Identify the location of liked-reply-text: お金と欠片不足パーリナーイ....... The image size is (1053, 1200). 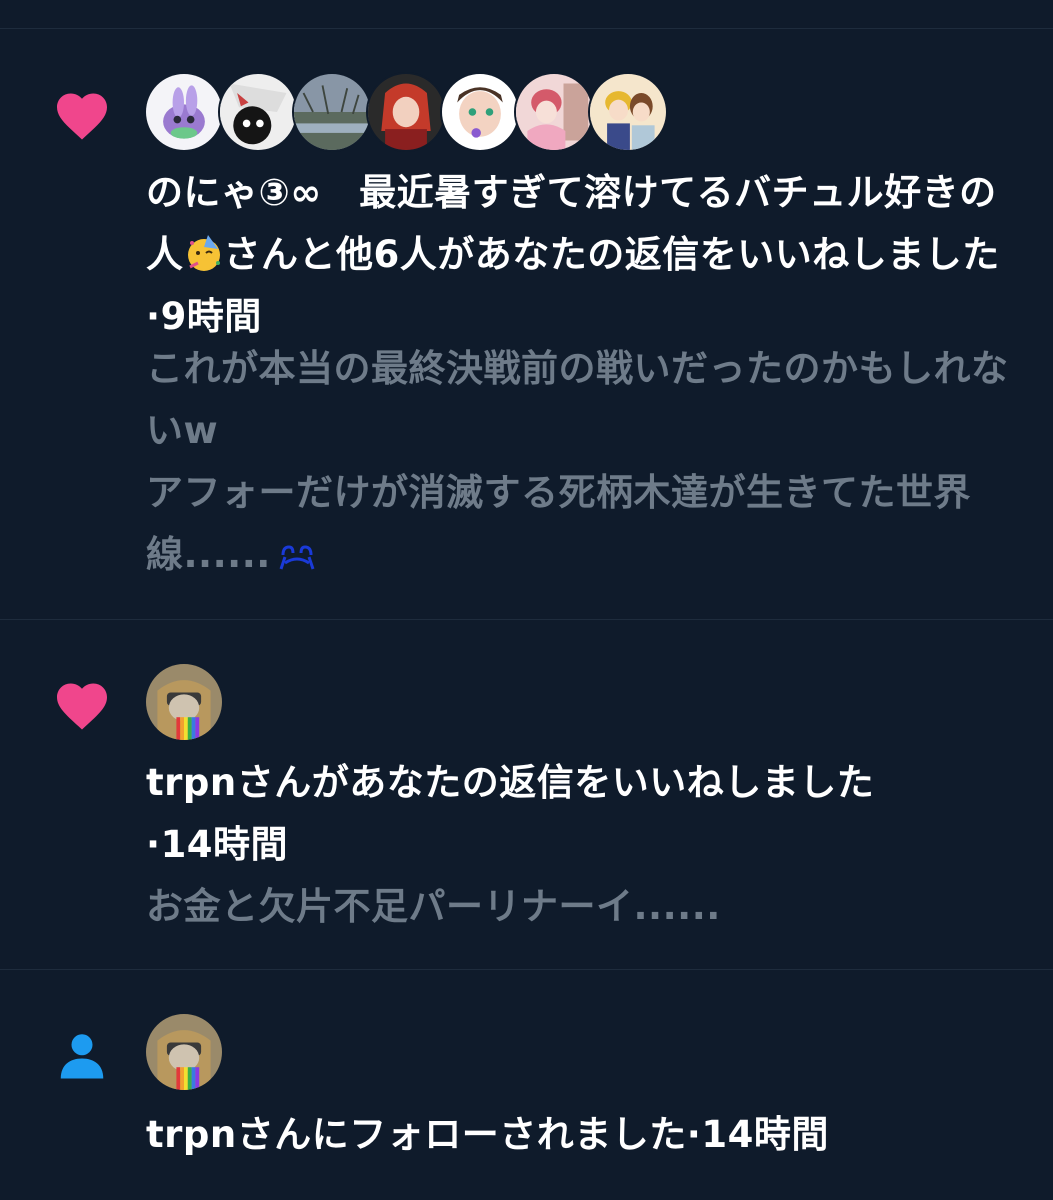
(586, 907).